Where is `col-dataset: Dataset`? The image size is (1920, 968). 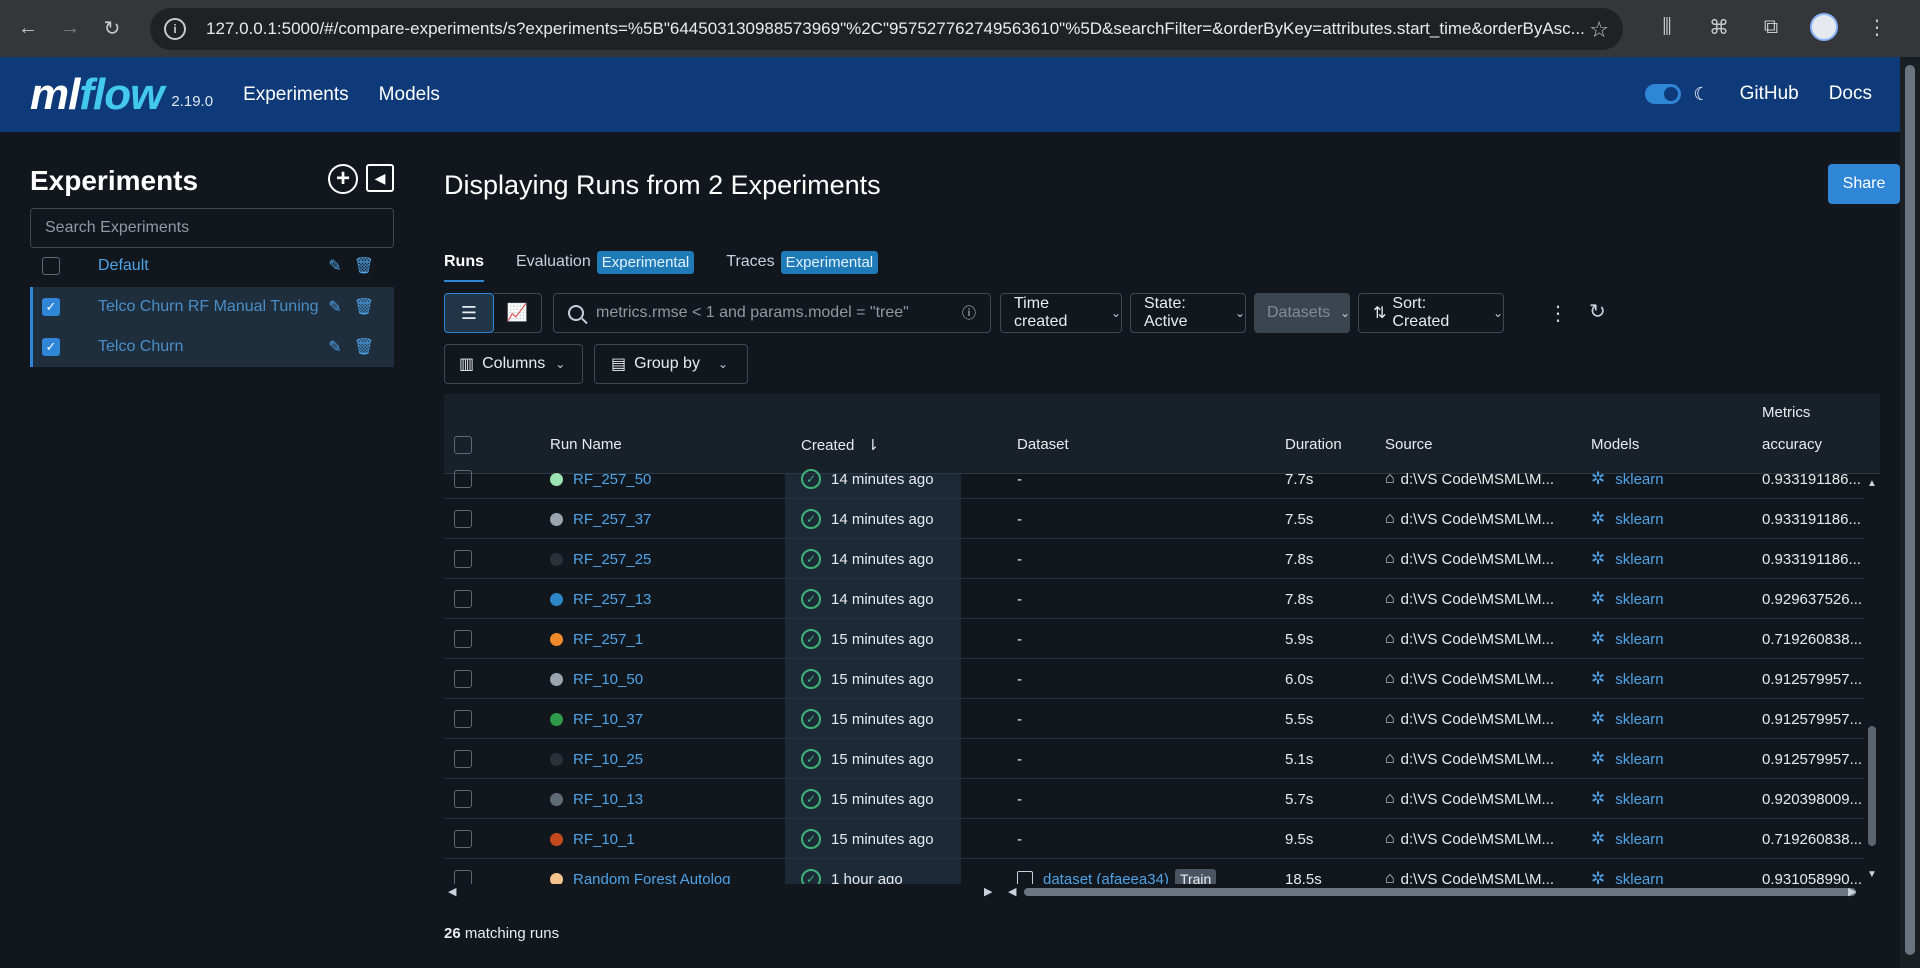
col-dataset: Dataset is located at coordinates (1043, 444).